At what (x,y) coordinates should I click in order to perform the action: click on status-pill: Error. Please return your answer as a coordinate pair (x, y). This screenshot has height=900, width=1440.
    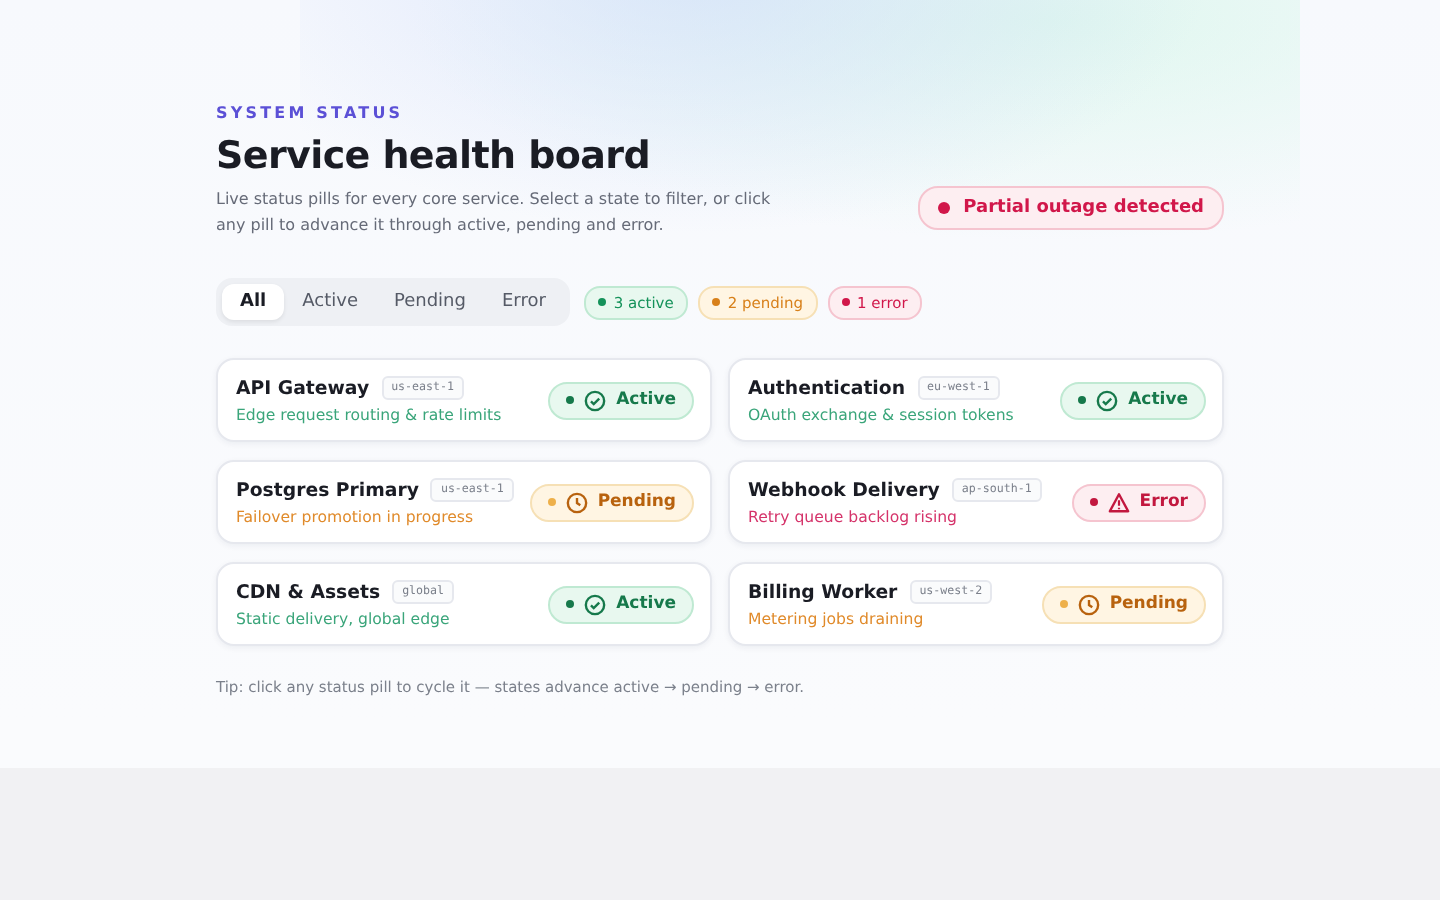
    Looking at the image, I should click on (1138, 502).